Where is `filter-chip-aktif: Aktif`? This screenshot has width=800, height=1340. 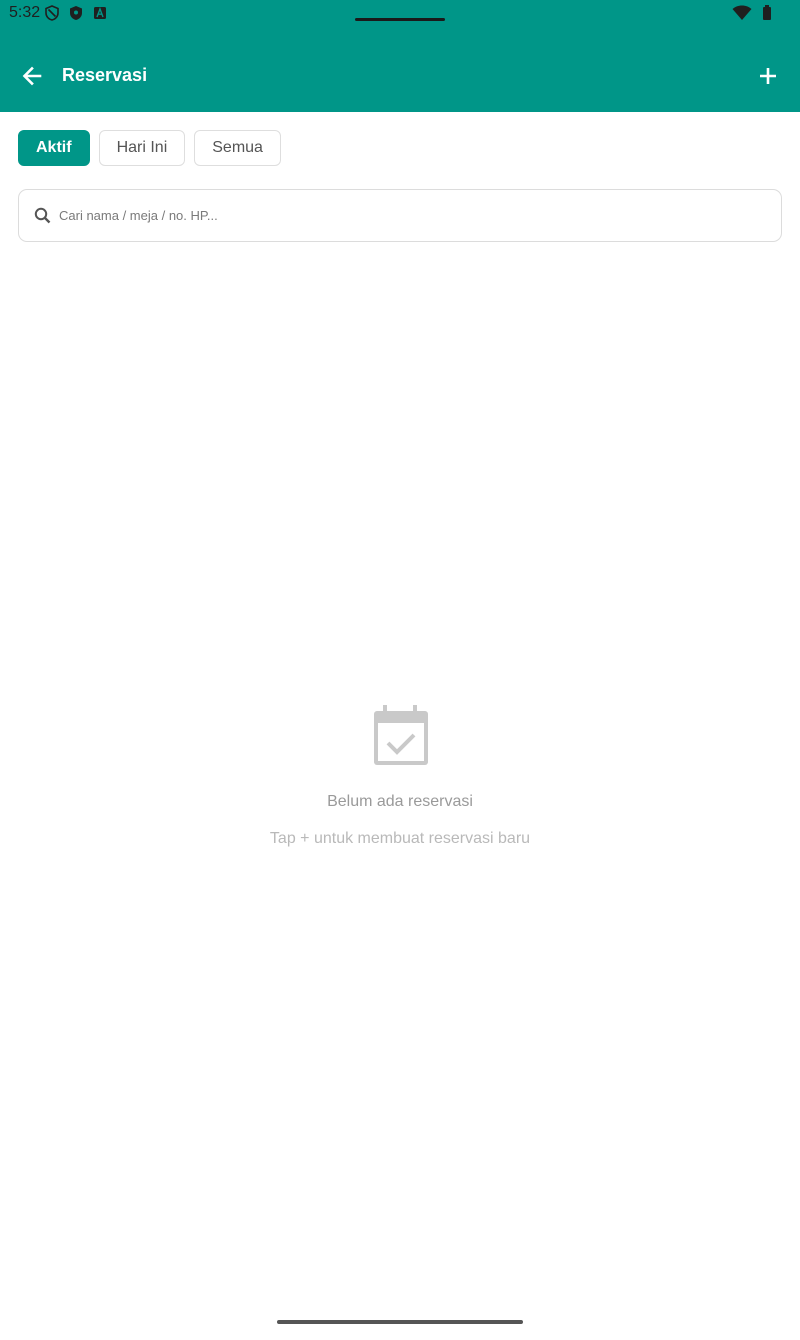 filter-chip-aktif: Aktif is located at coordinates (54, 148).